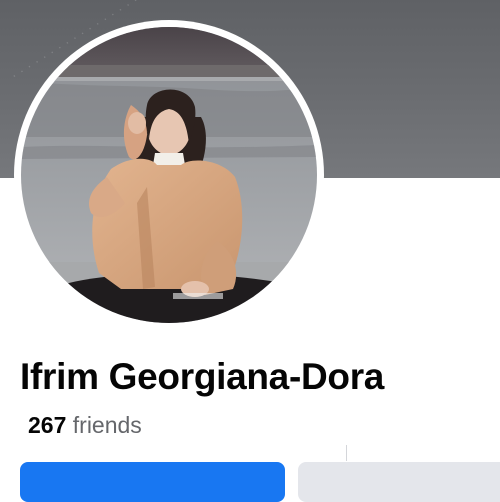 This screenshot has height=502, width=500. What do you see at coordinates (202, 376) in the screenshot?
I see `profile-name: Ifrim Georgiana-Dora` at bounding box center [202, 376].